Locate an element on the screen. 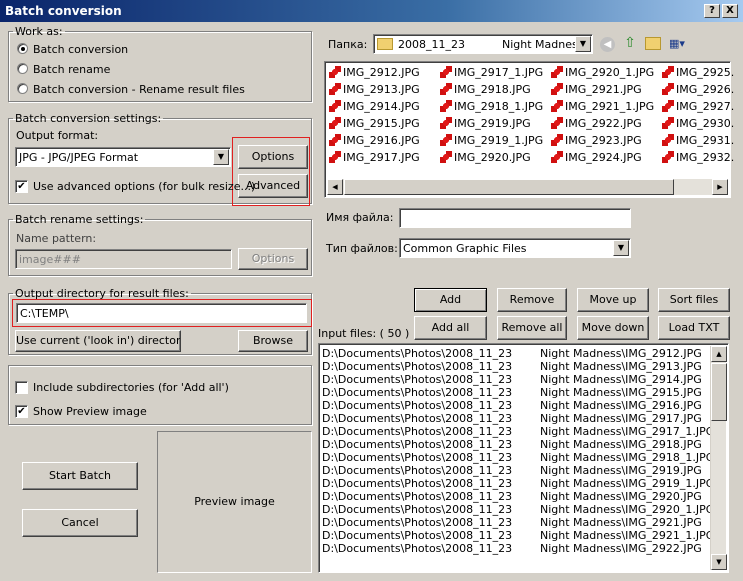 Image resolution: width=743 pixels, height=581 pixels. remove-all-button: Remove all is located at coordinates (532, 328).